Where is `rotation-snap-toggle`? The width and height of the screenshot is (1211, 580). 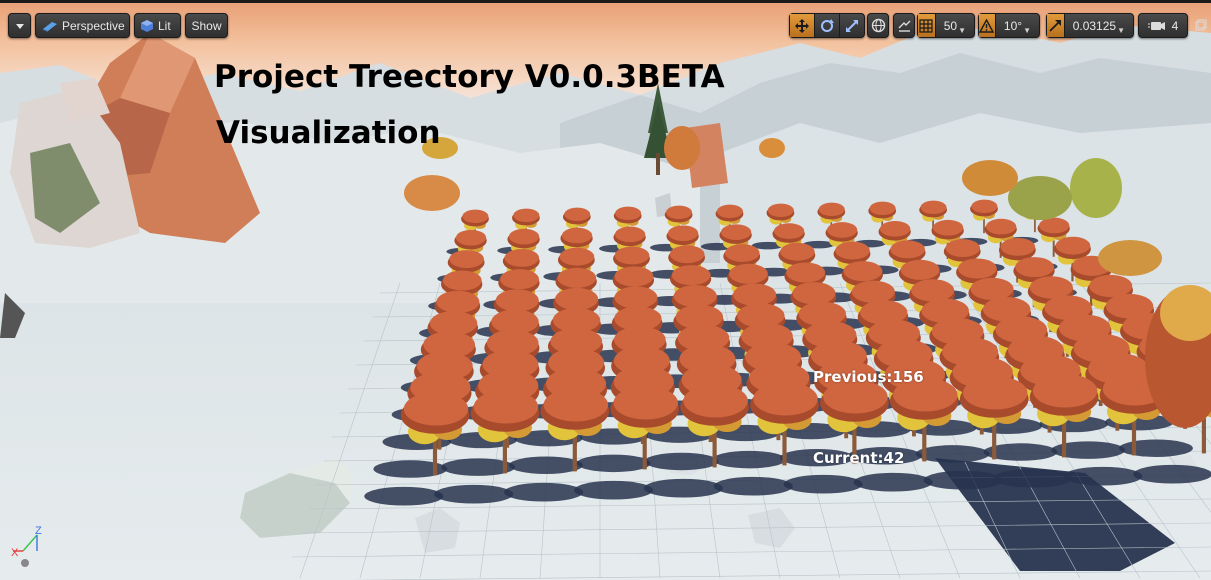
rotation-snap-toggle is located at coordinates (987, 25).